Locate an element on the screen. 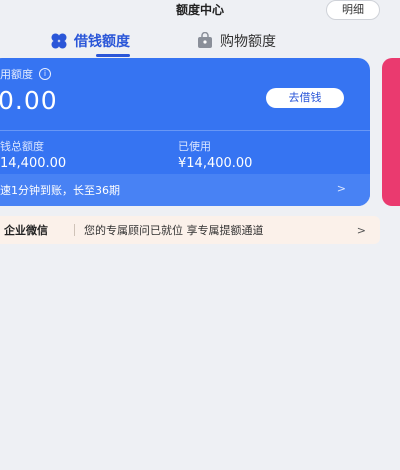 The width and height of the screenshot is (400, 470). separator is located at coordinates (74, 230).